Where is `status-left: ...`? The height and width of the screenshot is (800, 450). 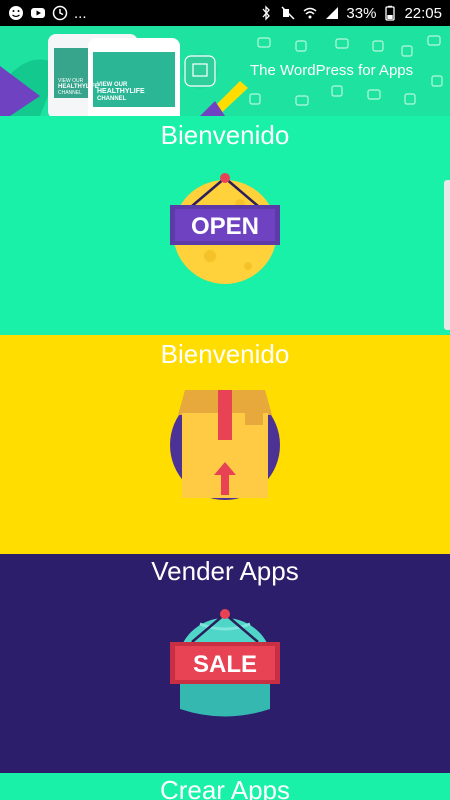 status-left: ... is located at coordinates (47, 13).